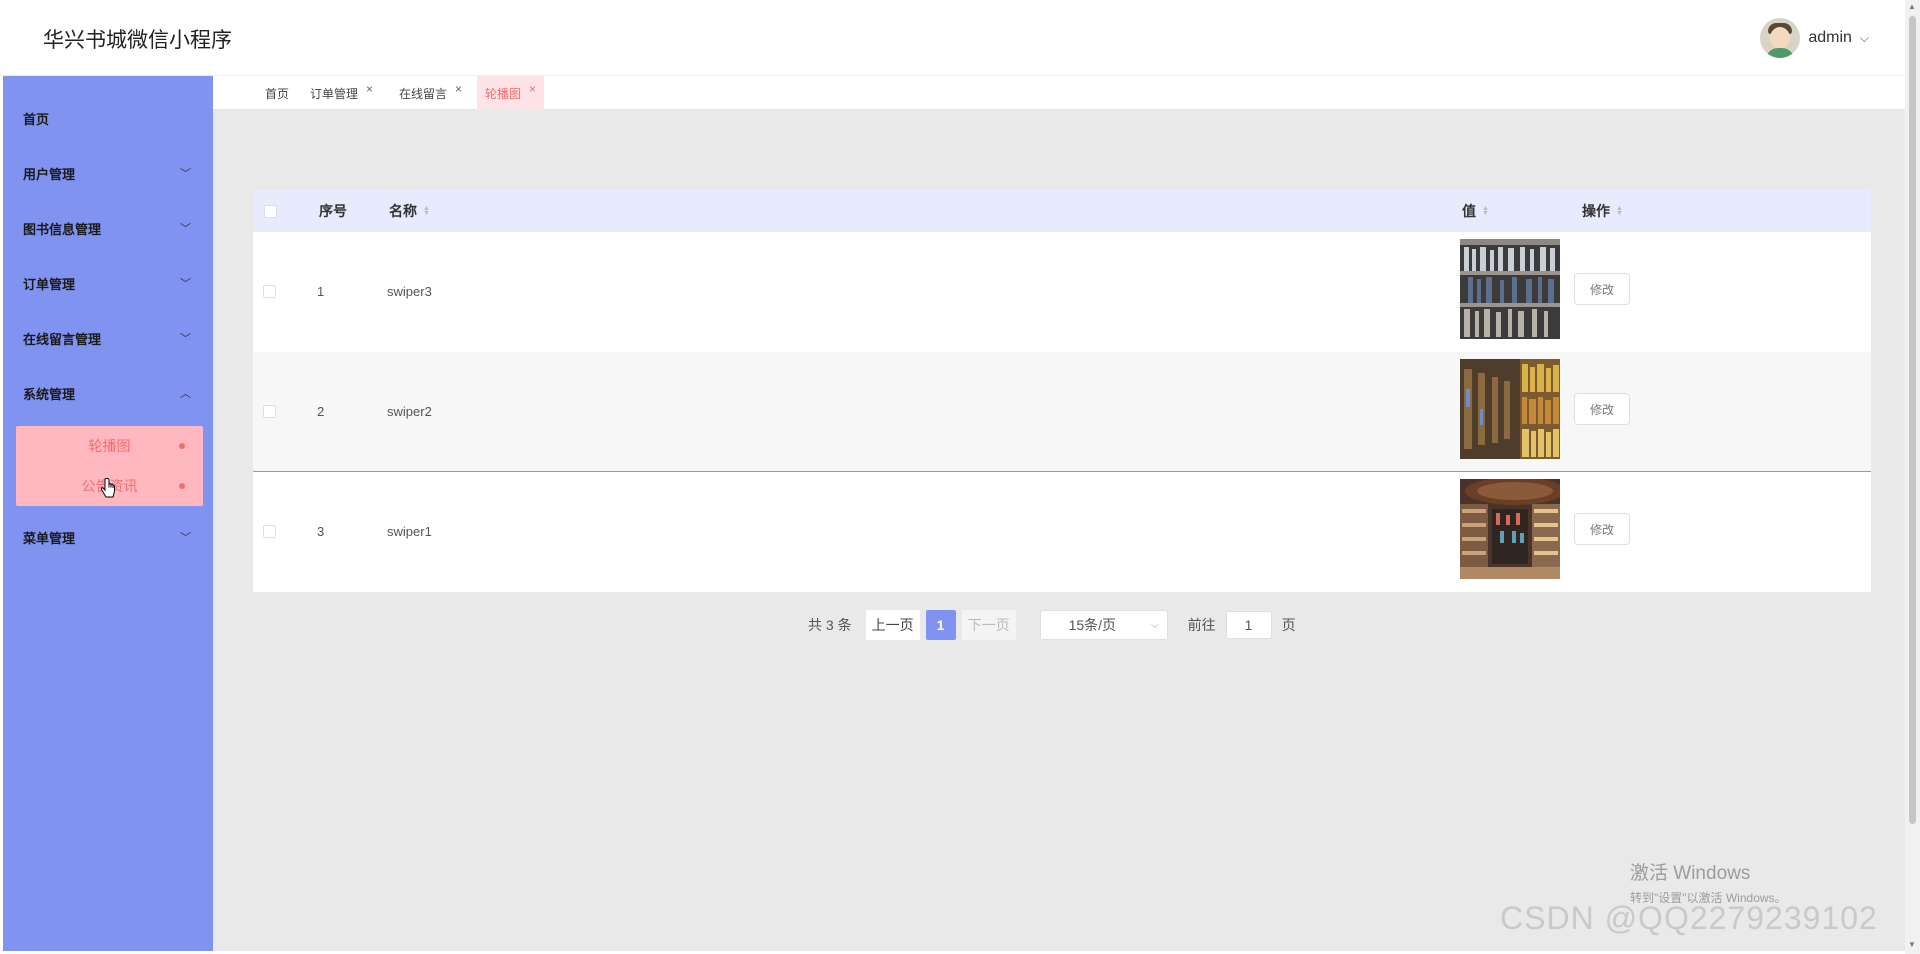  I want to click on column-label: 值, so click(1469, 211).